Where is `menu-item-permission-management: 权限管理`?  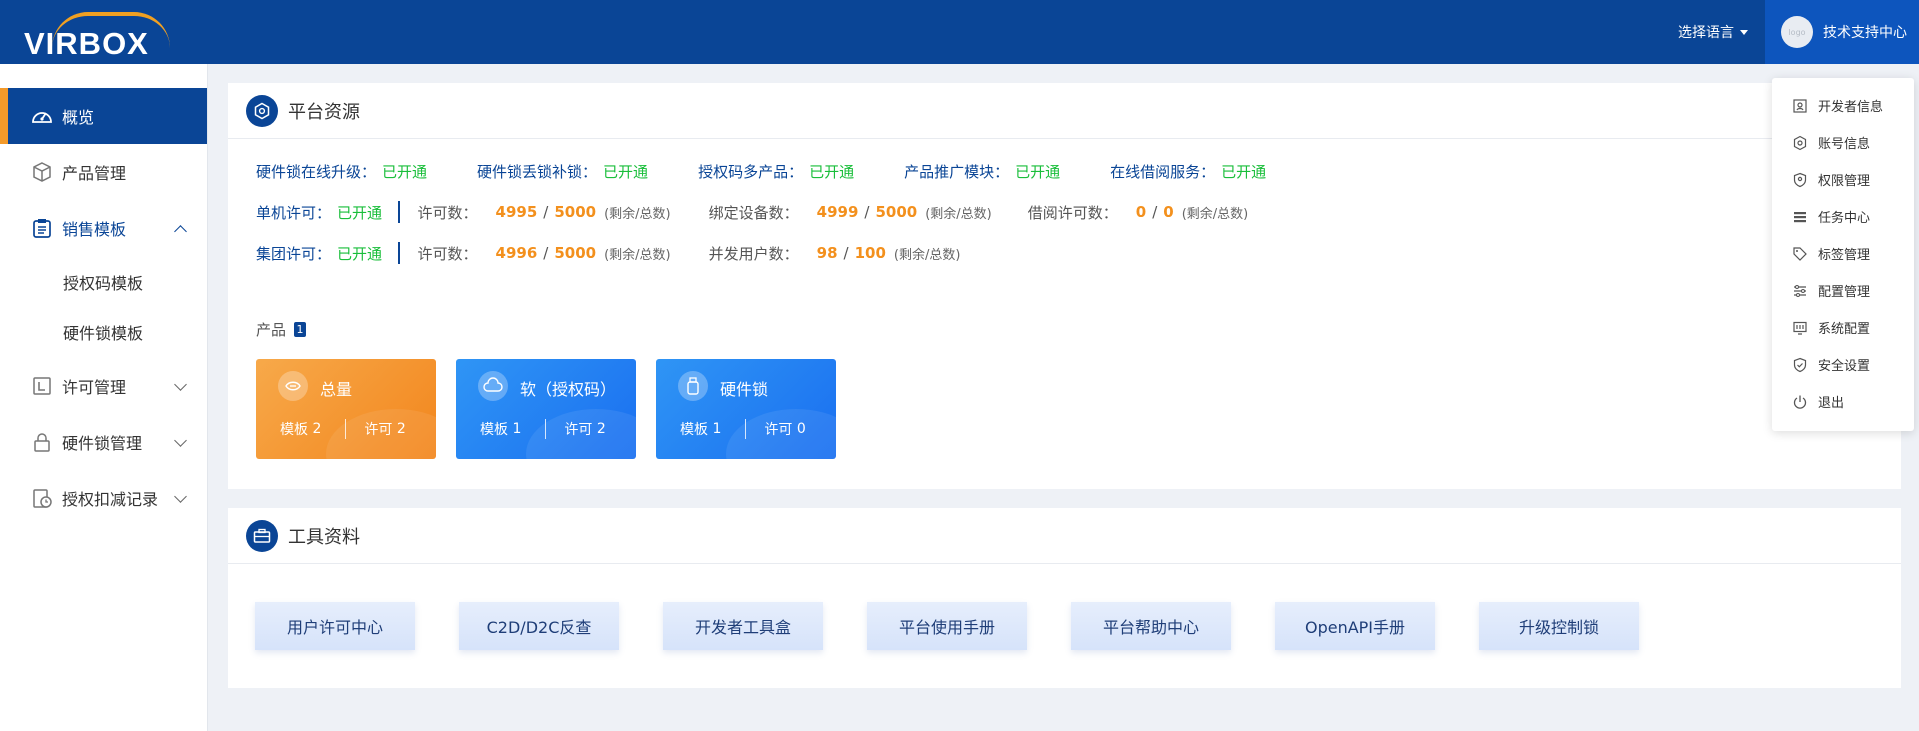
menu-item-permission-management: 权限管理 is located at coordinates (1831, 179).